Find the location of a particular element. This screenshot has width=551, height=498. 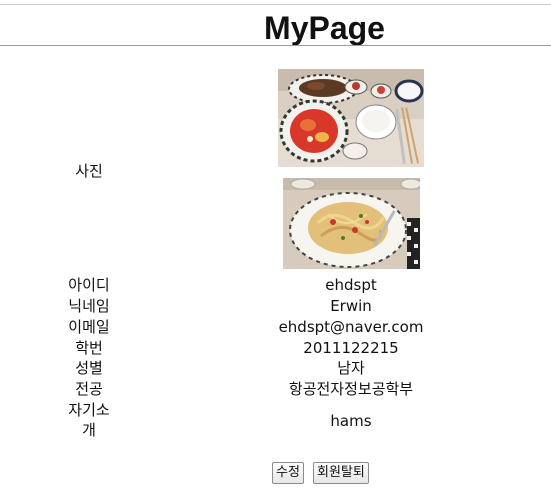

intro-value: hams is located at coordinates (351, 421).